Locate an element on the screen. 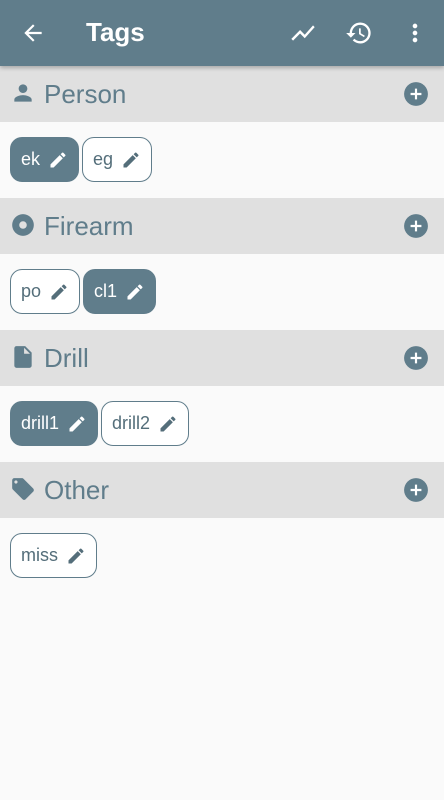 The image size is (444, 800). back-arrow-icon is located at coordinates (33, 33).